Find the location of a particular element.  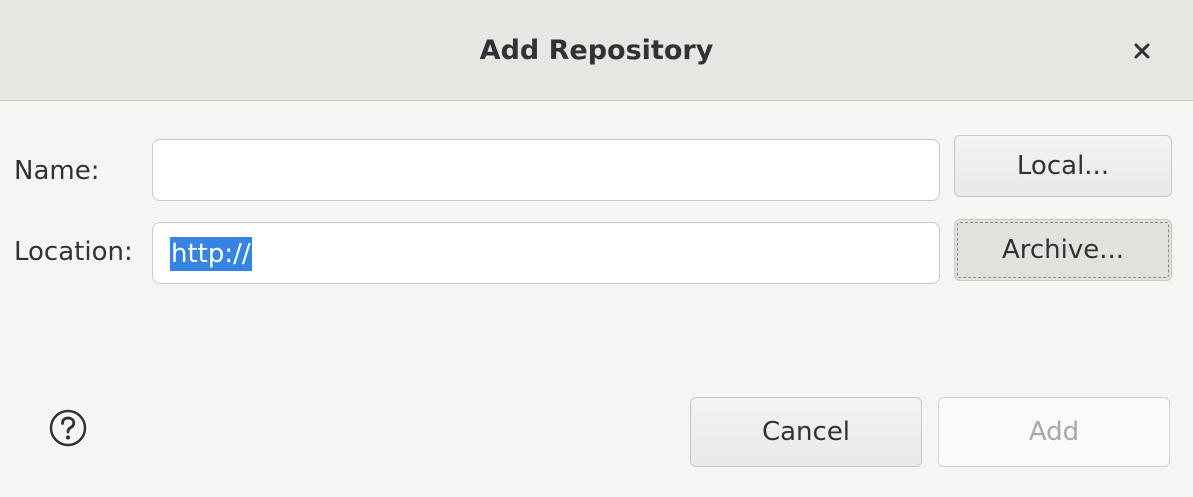

cancel-button: Cancel is located at coordinates (806, 432).